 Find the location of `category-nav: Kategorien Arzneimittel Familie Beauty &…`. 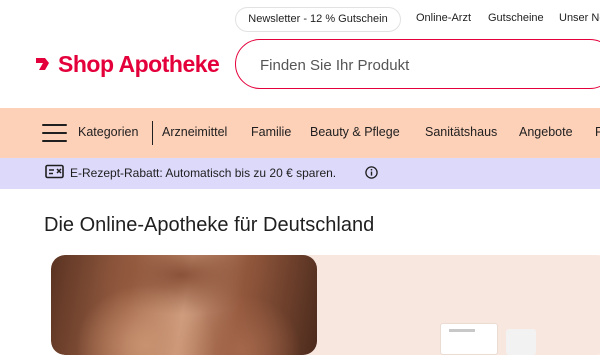

category-nav: Kategorien Arzneimittel Familie Beauty &… is located at coordinates (300, 133).